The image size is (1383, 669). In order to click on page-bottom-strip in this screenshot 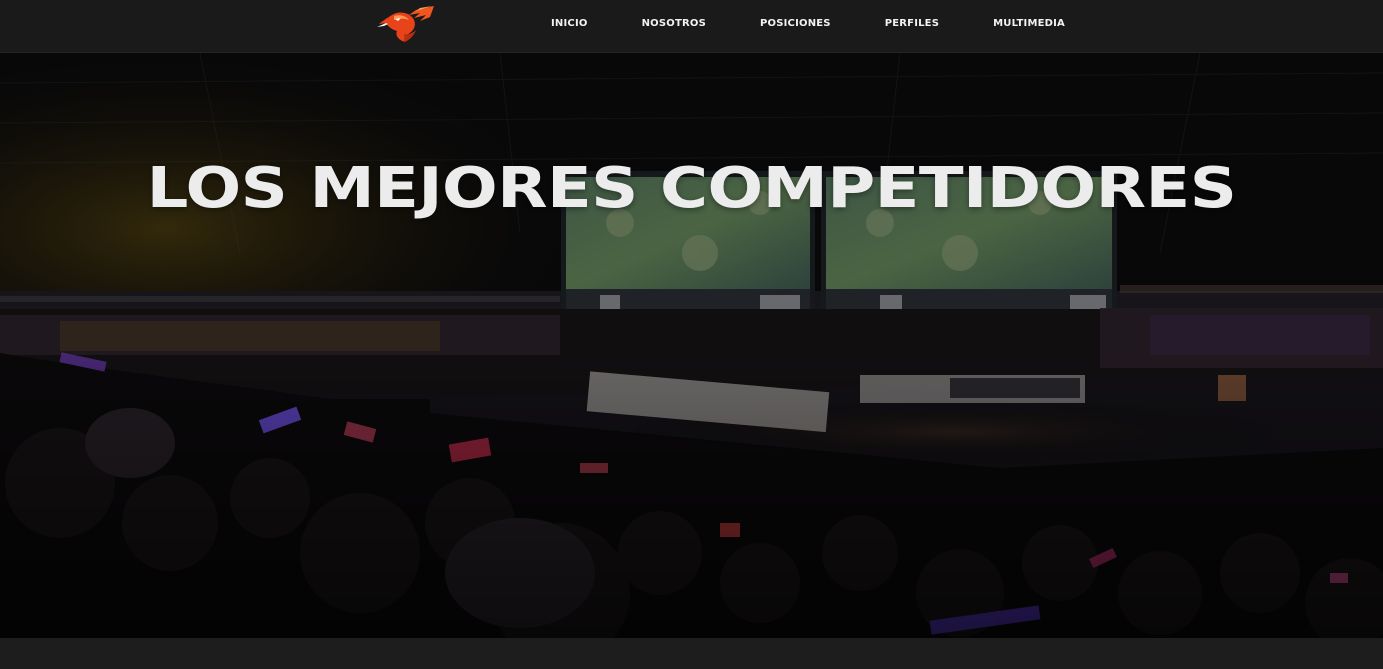, I will do `click(691, 653)`.